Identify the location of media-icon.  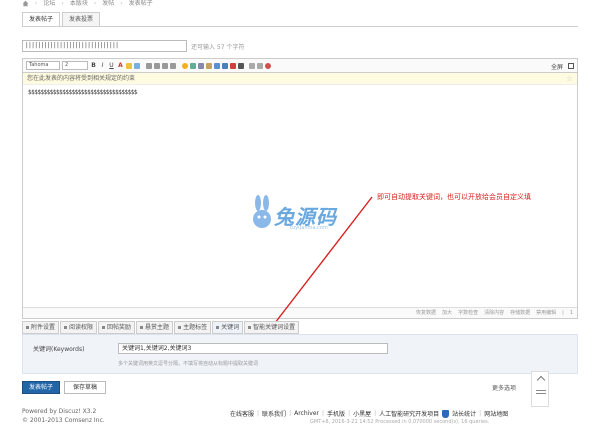
(209, 65).